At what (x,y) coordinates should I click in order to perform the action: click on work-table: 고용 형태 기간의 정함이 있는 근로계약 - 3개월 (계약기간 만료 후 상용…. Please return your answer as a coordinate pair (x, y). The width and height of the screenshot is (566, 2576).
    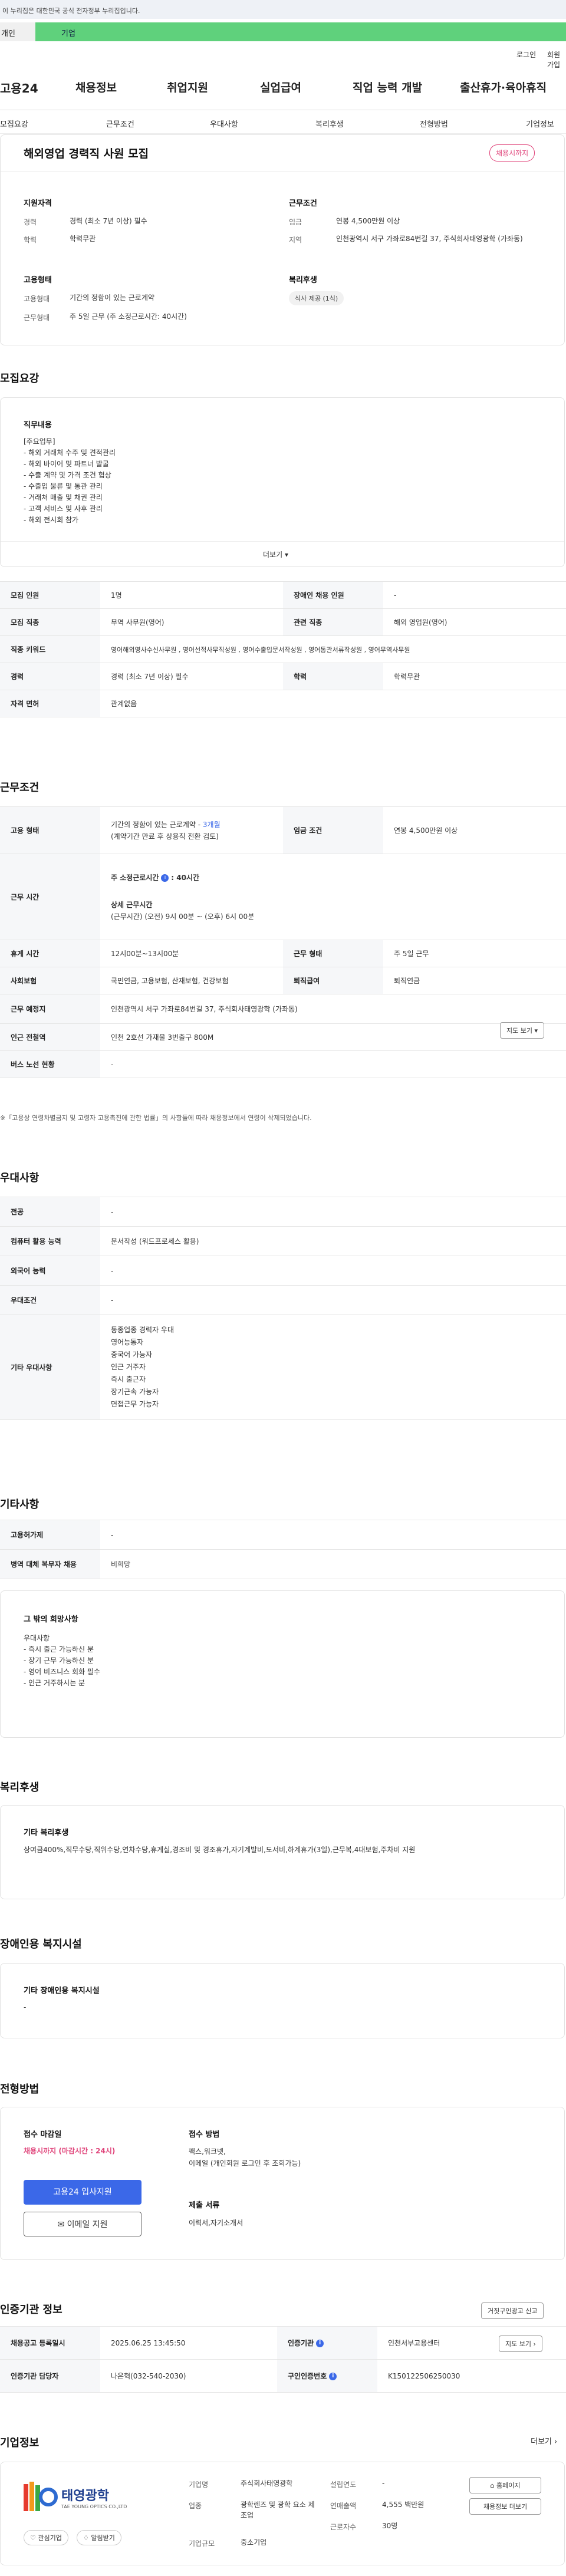
    Looking at the image, I should click on (283, 942).